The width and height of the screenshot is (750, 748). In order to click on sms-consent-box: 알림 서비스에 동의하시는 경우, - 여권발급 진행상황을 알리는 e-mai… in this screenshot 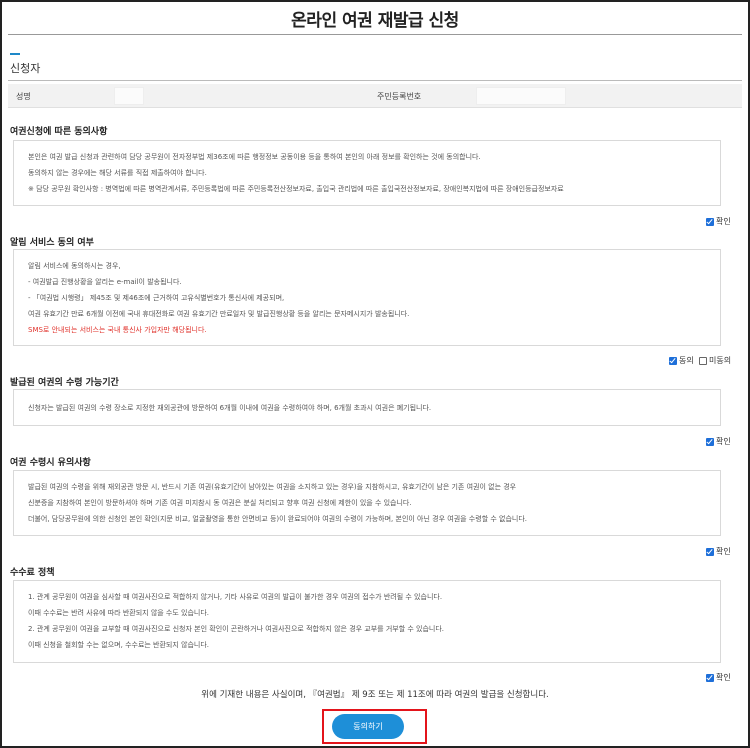, I will do `click(367, 297)`.